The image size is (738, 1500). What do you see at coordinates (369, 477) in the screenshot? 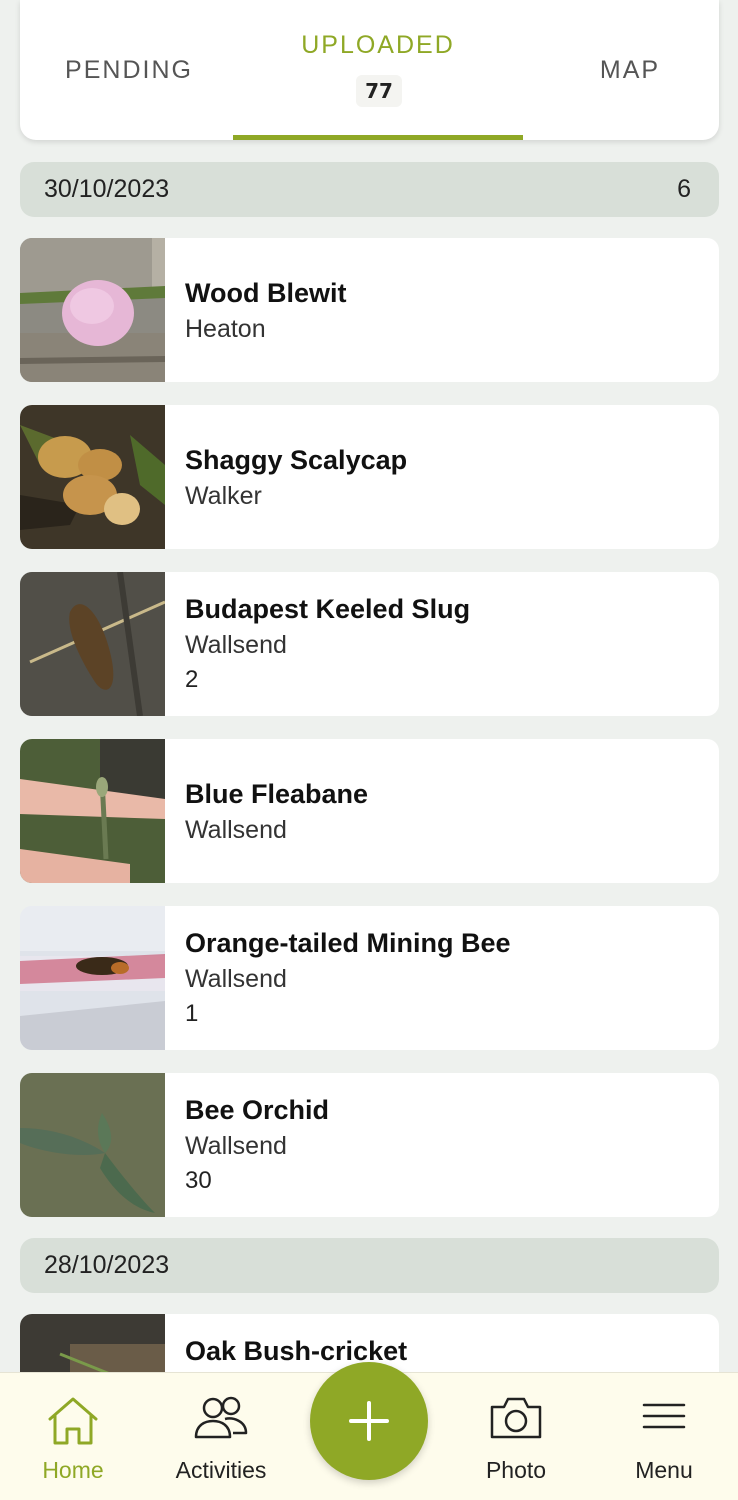
I see `record-card: Shaggy Scalycap Walker` at bounding box center [369, 477].